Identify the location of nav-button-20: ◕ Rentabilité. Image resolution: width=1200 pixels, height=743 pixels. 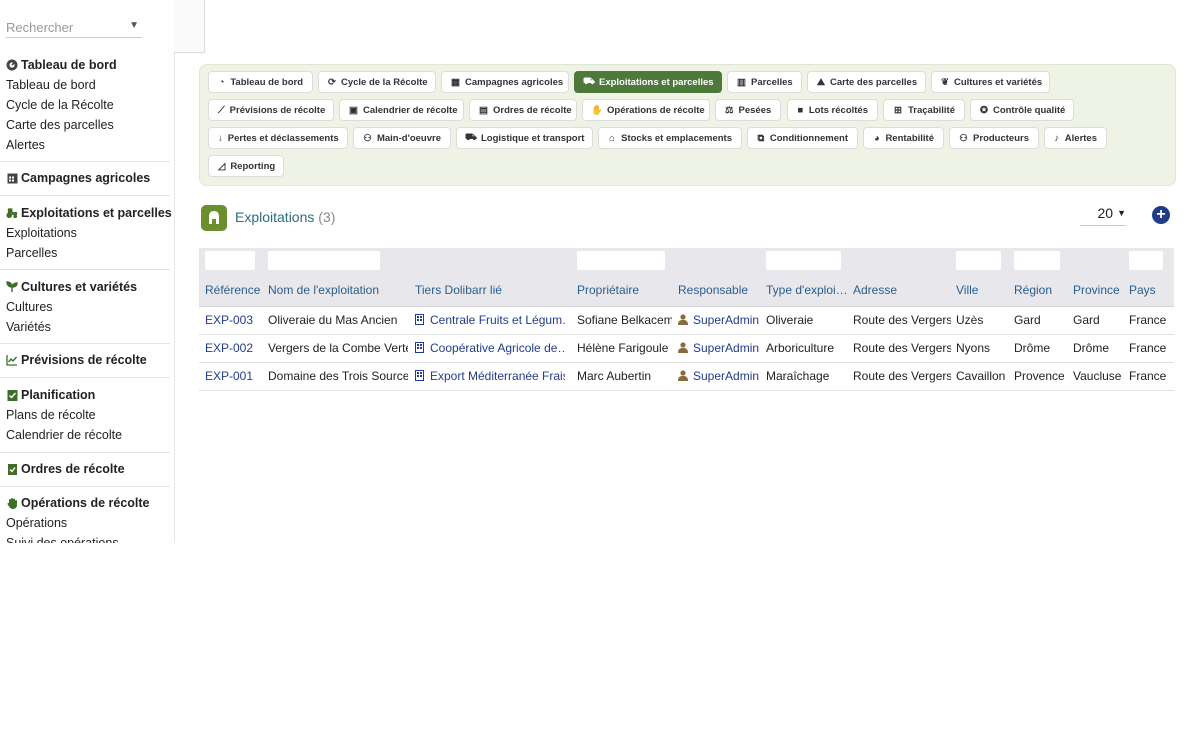
(903, 138).